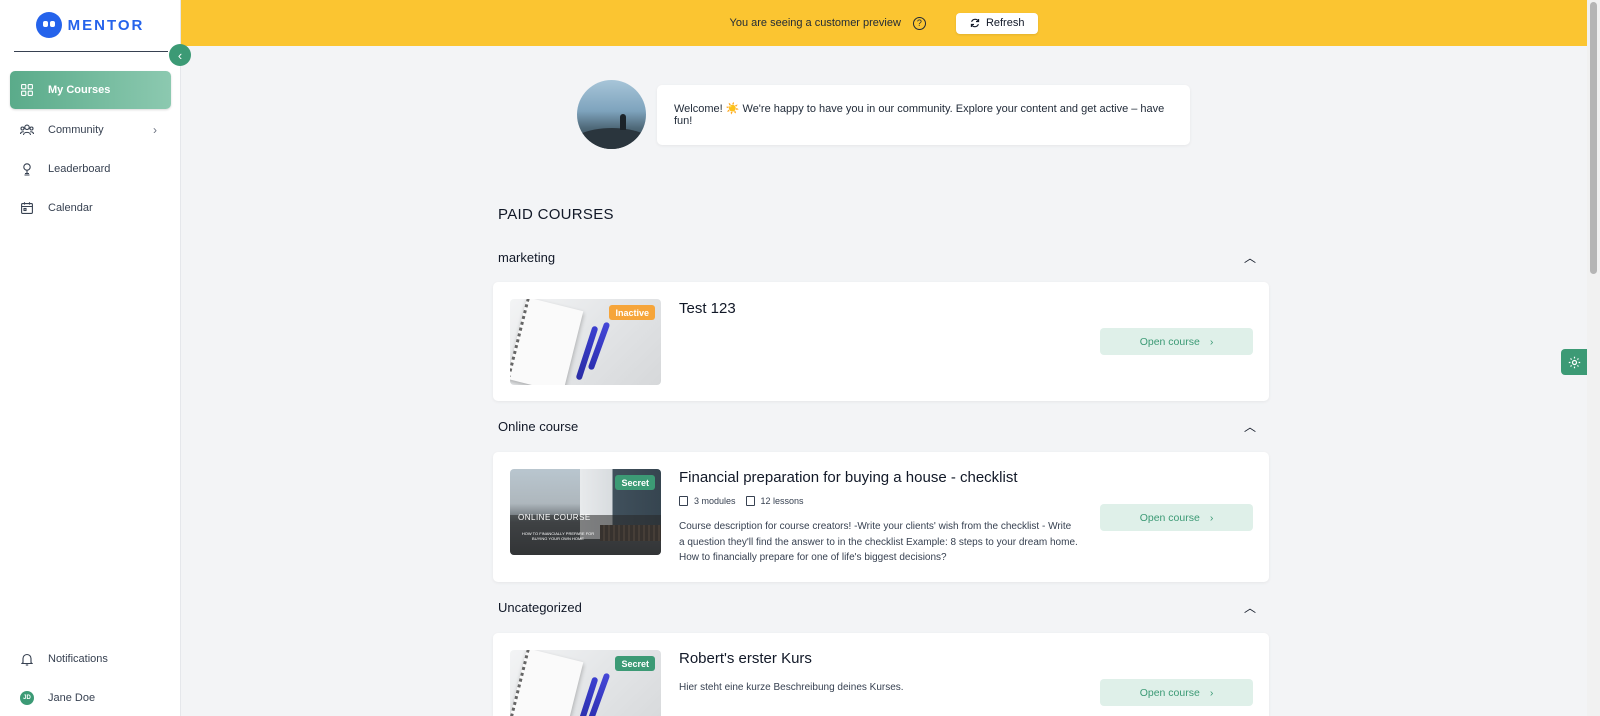  I want to click on sidebar-item-label: Calendar, so click(70, 208).